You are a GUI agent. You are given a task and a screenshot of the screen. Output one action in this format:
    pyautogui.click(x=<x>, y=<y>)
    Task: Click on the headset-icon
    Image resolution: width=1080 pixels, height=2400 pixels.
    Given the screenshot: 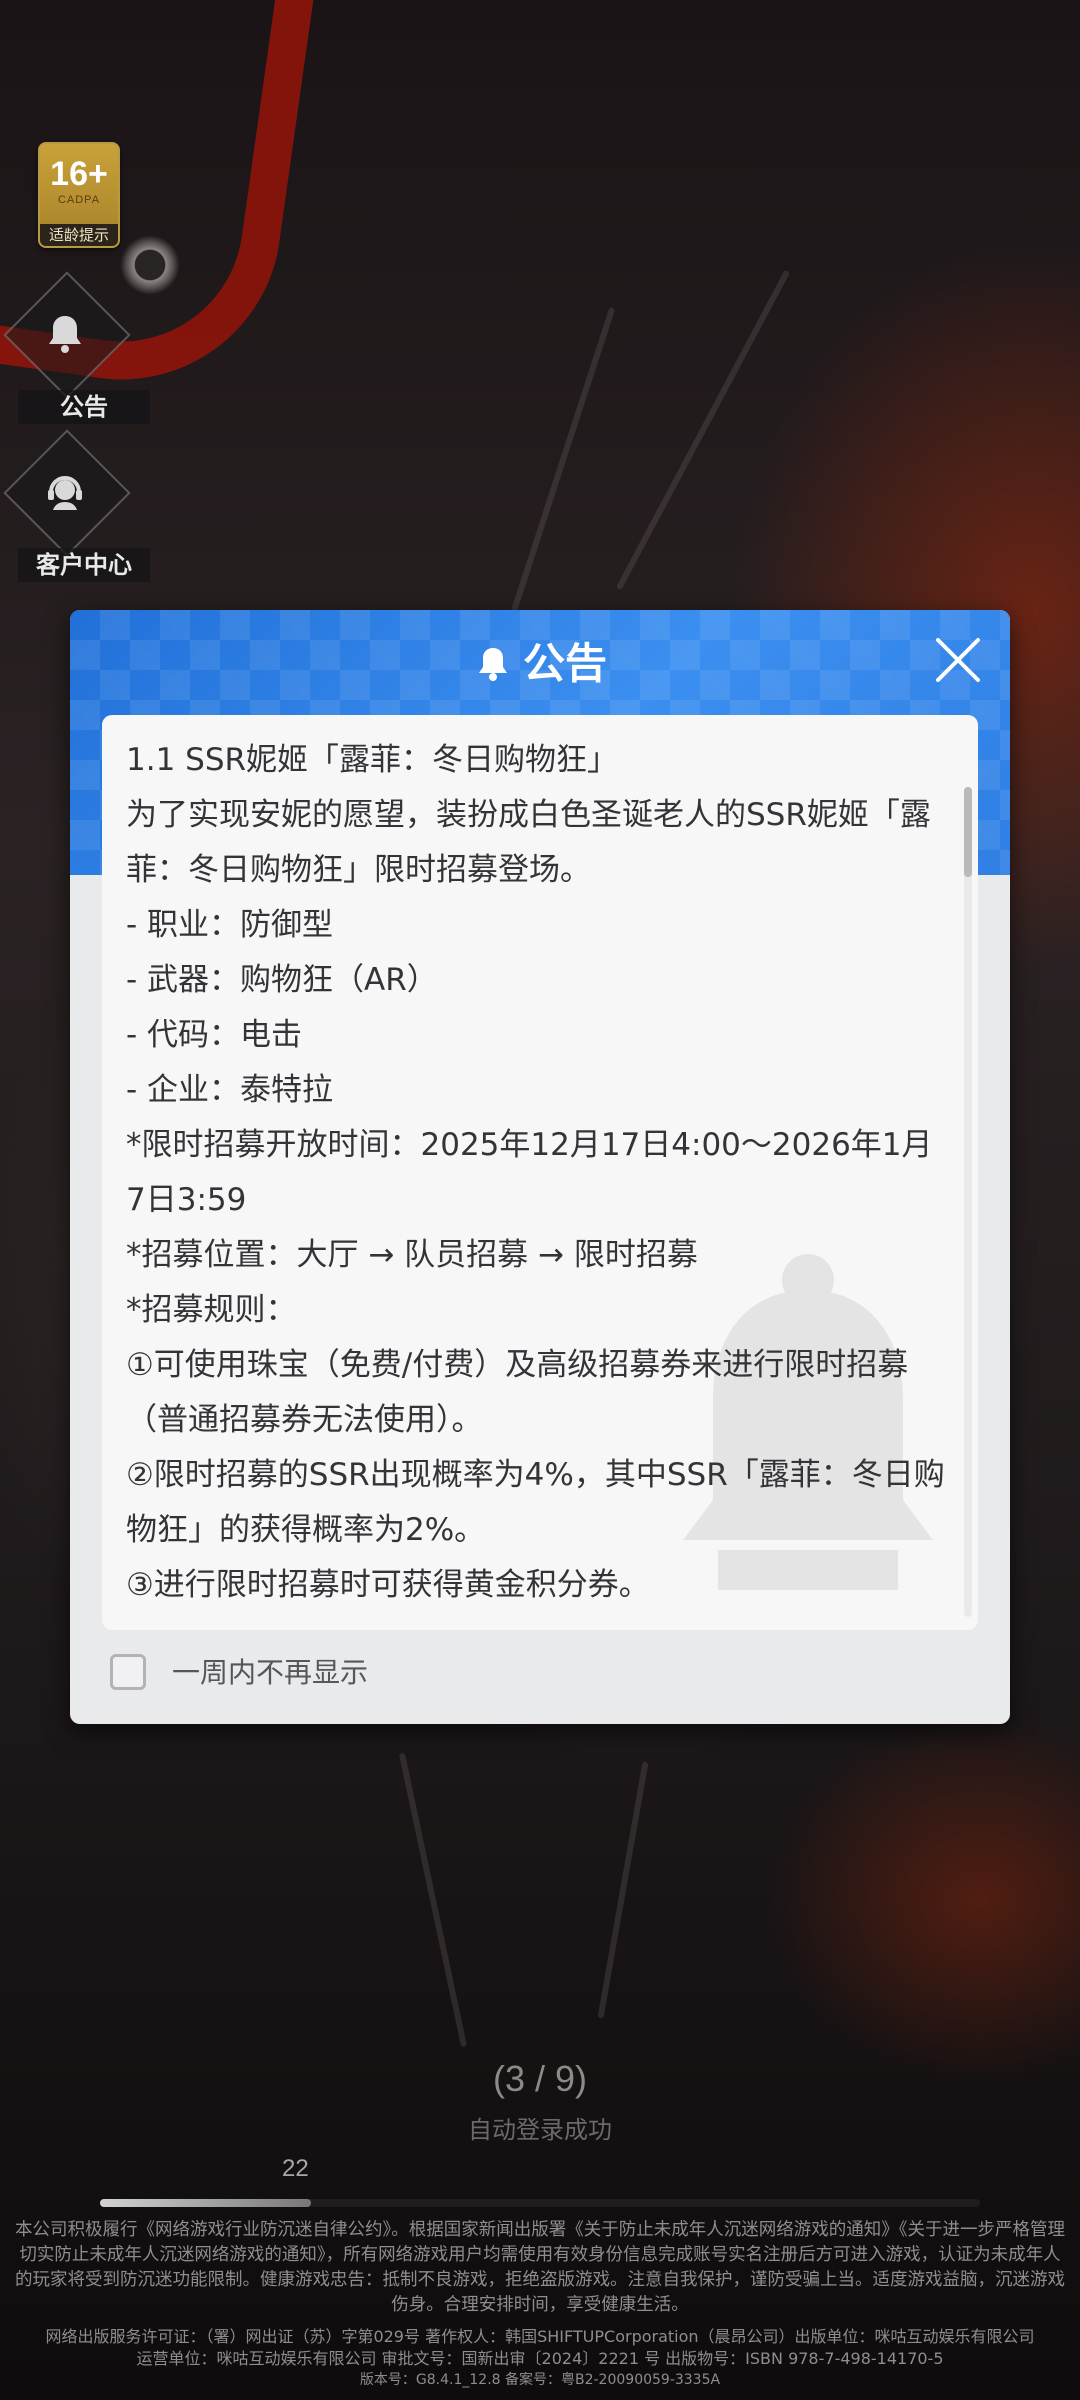 What is the action you would take?
    pyautogui.click(x=65, y=493)
    